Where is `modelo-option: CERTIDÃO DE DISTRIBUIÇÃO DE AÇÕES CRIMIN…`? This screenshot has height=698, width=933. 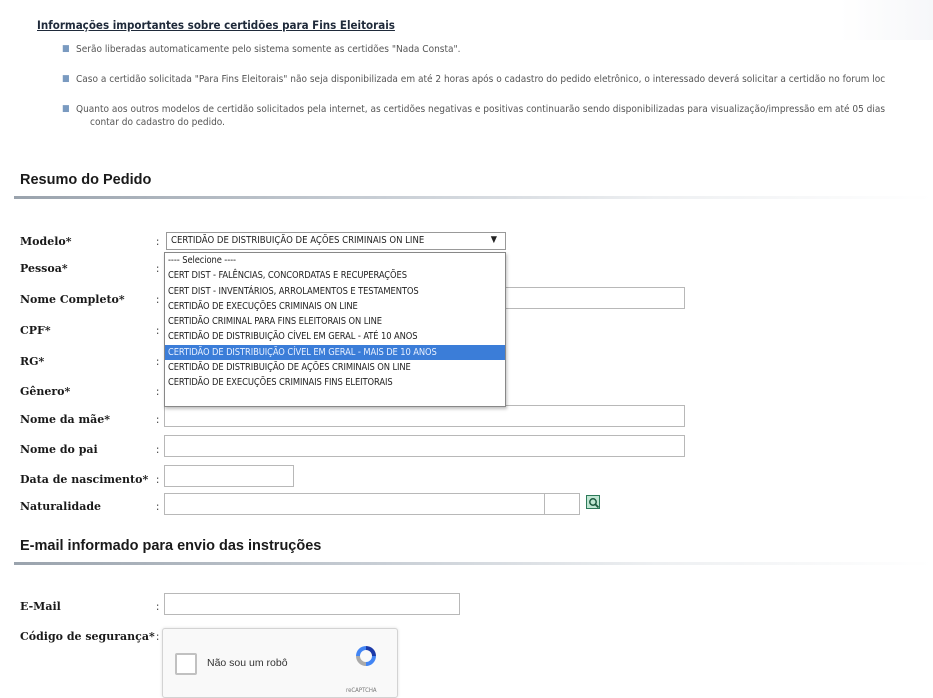 modelo-option: CERTIDÃO DE DISTRIBUIÇÃO DE AÇÕES CRIMIN… is located at coordinates (335, 367).